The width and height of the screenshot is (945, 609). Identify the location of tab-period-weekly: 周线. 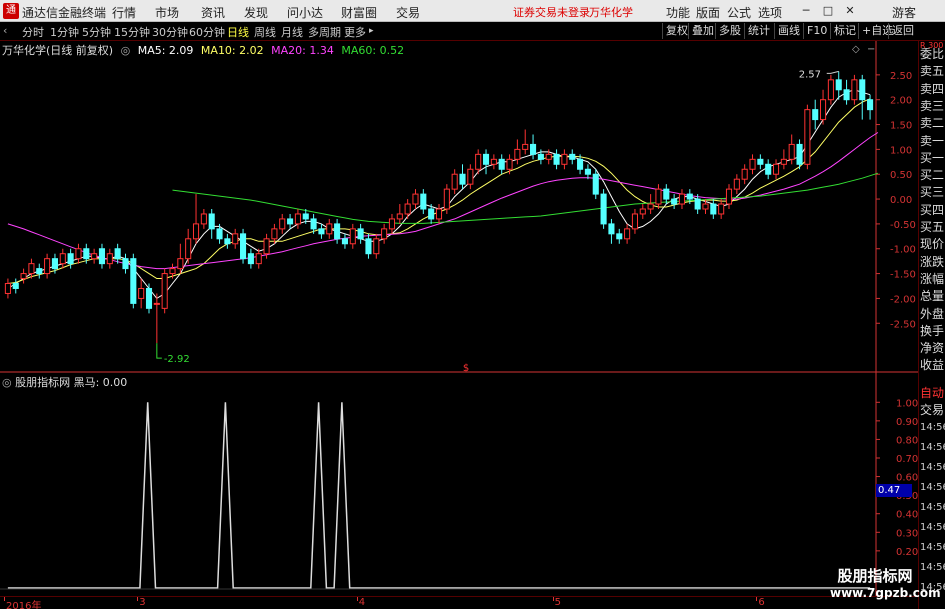
(265, 32).